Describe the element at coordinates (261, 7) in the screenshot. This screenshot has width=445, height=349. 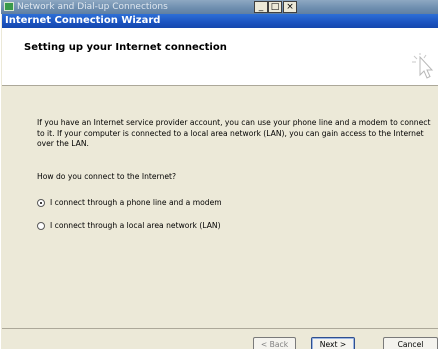
I see `minimize-button: _` at that location.